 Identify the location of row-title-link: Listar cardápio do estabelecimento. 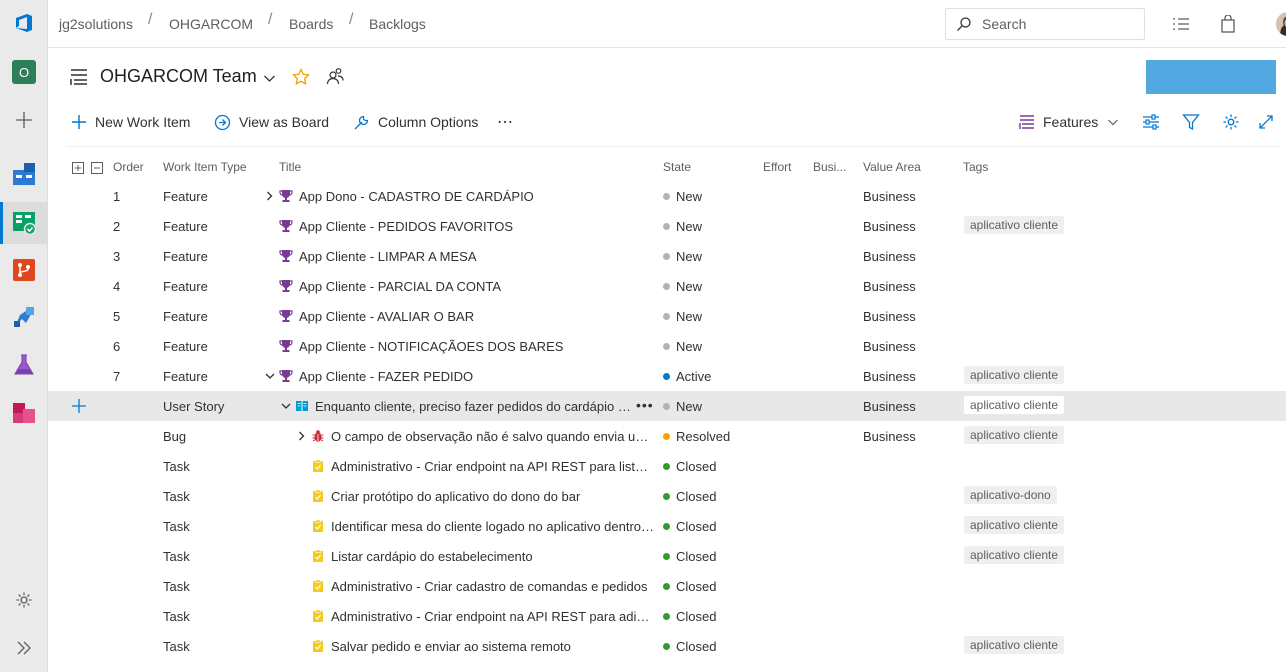
(493, 556).